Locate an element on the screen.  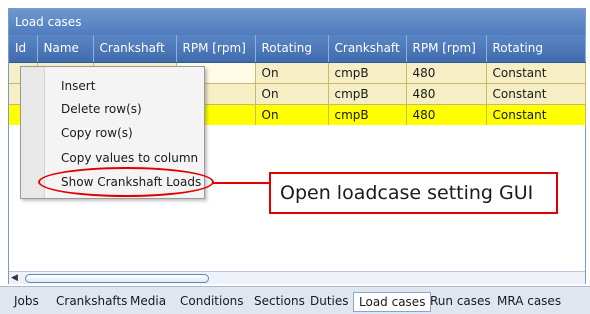
column-header-rpm-2: RPM [rpm] is located at coordinates (446, 49).